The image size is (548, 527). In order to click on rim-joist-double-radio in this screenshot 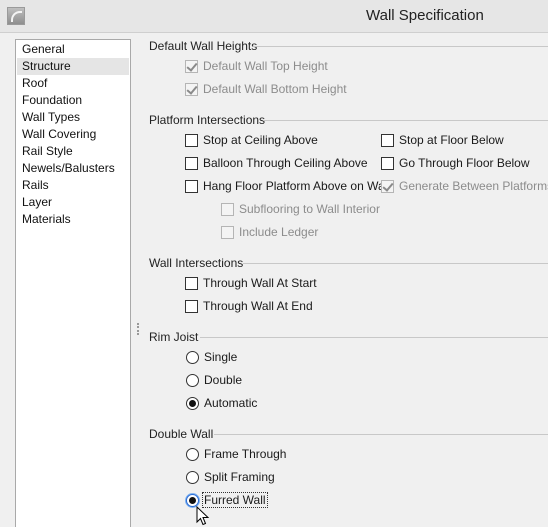, I will do `click(192, 380)`.